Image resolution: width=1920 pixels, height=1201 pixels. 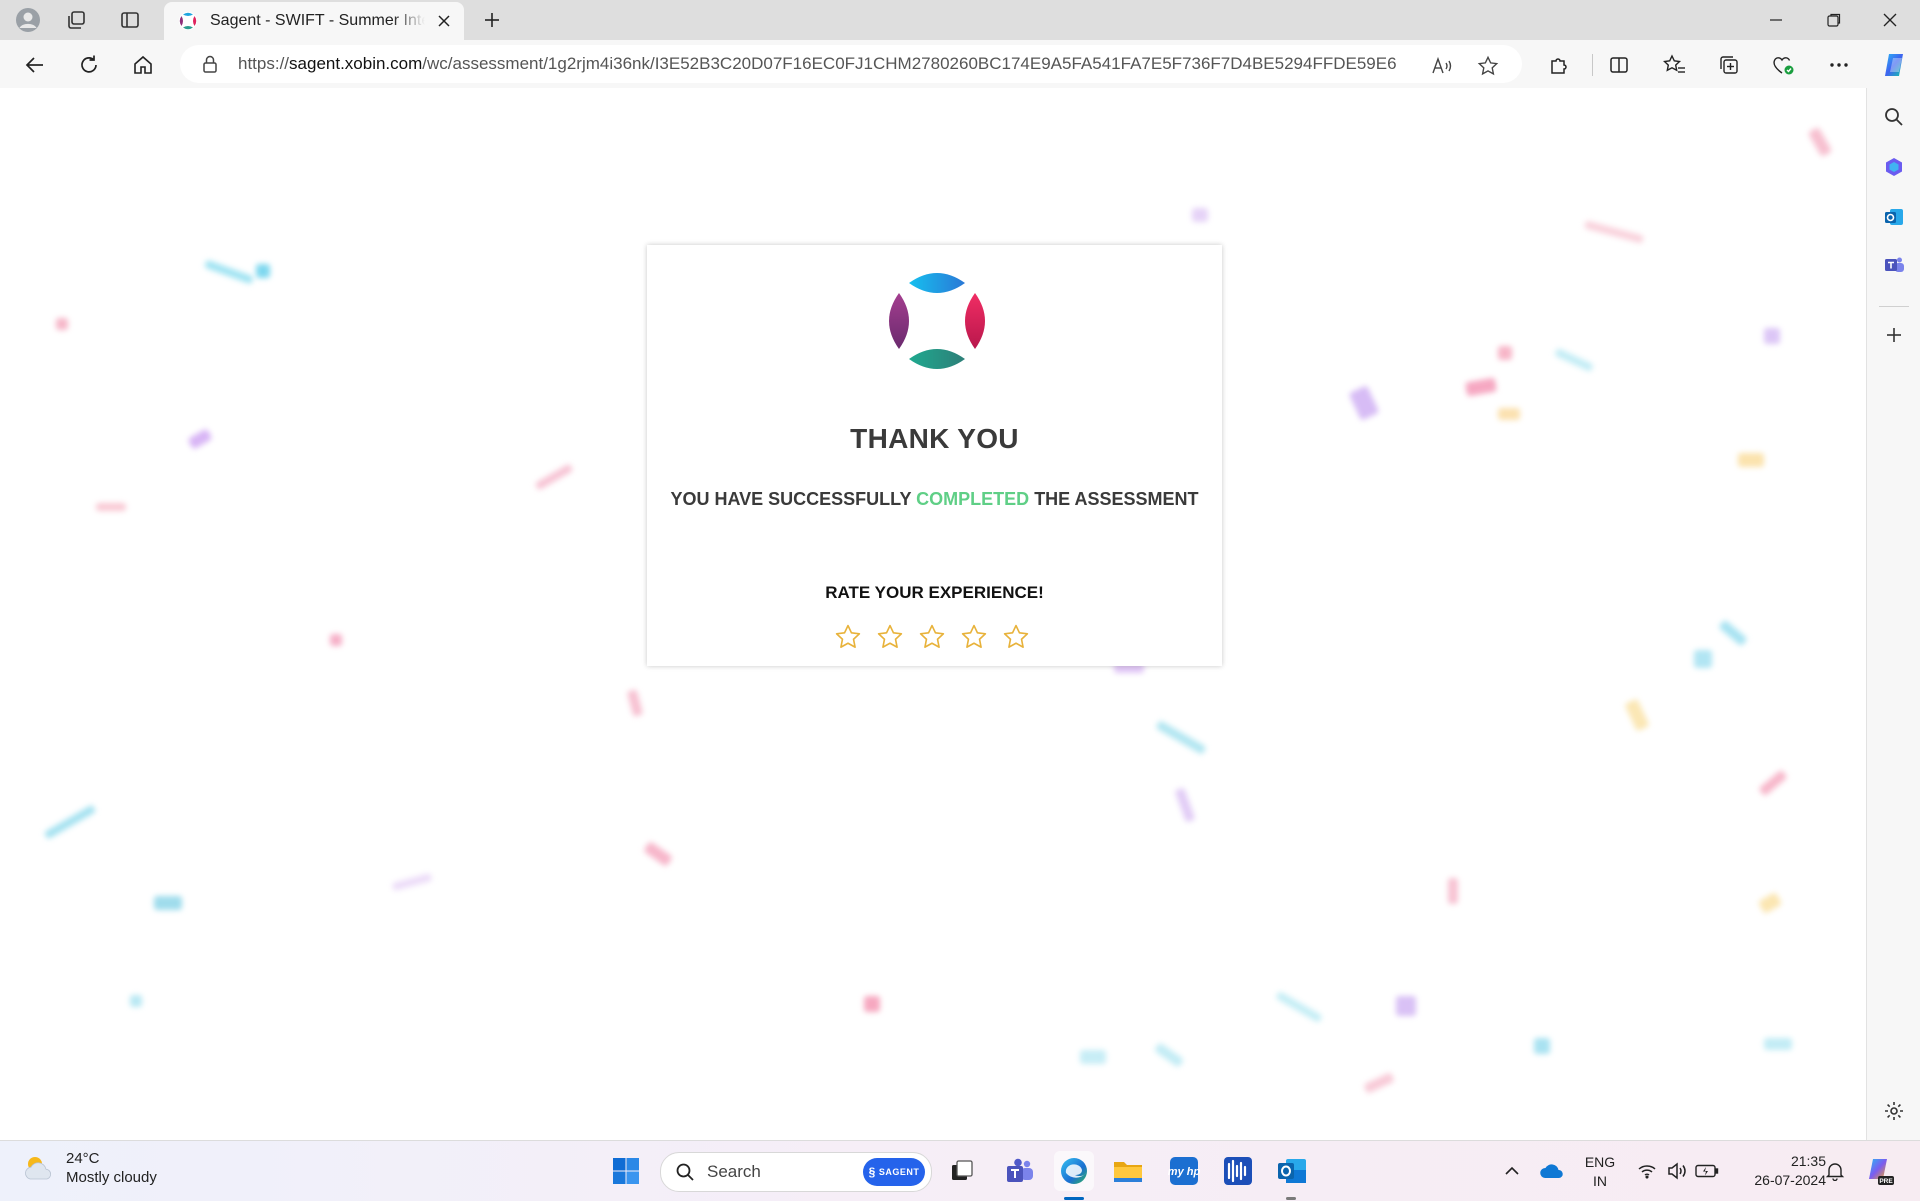 What do you see at coordinates (1238, 1171) in the screenshot?
I see `audio-app-icon` at bounding box center [1238, 1171].